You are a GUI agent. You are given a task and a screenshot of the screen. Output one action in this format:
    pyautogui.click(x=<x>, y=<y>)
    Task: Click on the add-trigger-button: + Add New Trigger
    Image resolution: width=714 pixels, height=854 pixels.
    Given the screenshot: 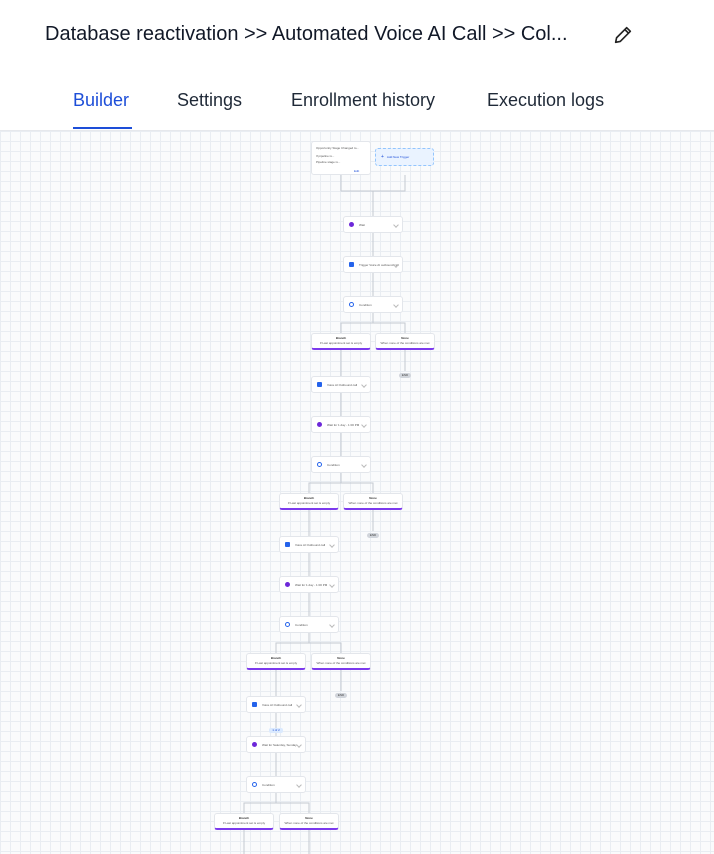 What is the action you would take?
    pyautogui.click(x=404, y=157)
    